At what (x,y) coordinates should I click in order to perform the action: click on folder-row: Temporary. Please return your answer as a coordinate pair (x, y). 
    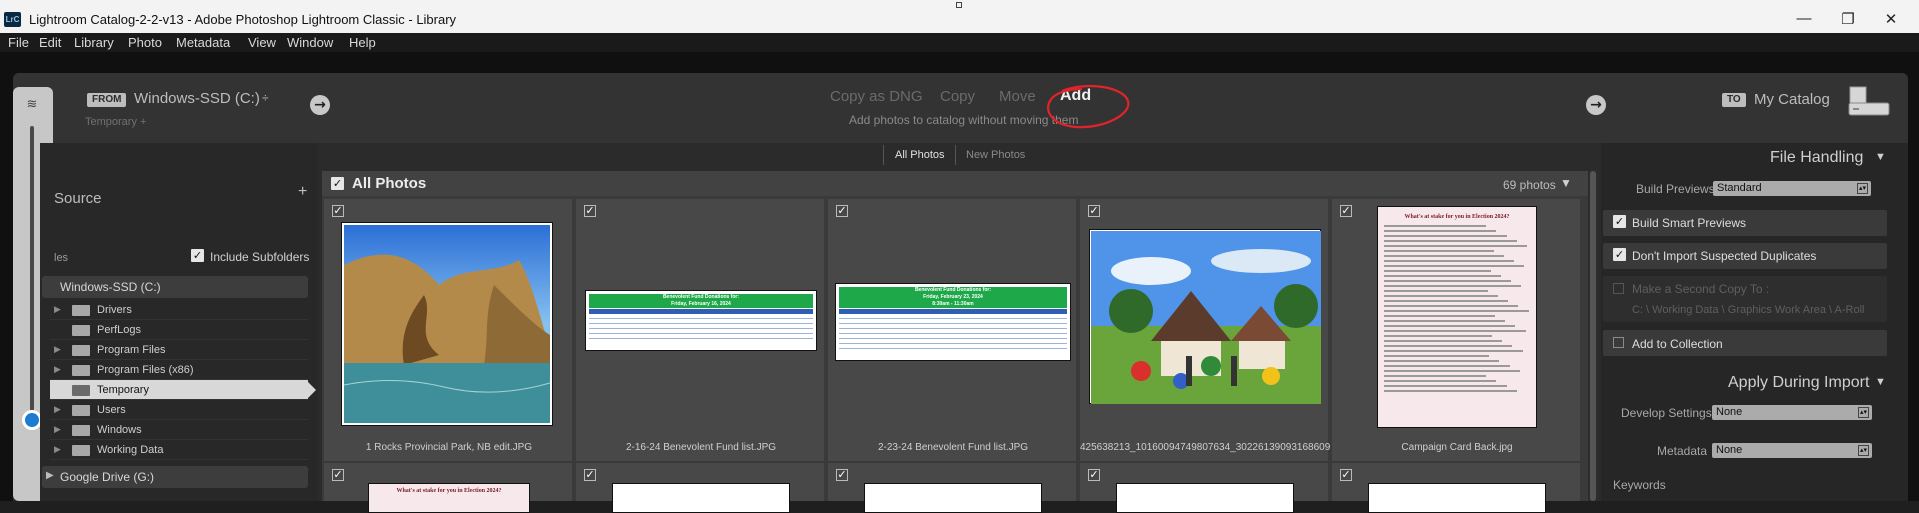
    Looking at the image, I should click on (179, 390).